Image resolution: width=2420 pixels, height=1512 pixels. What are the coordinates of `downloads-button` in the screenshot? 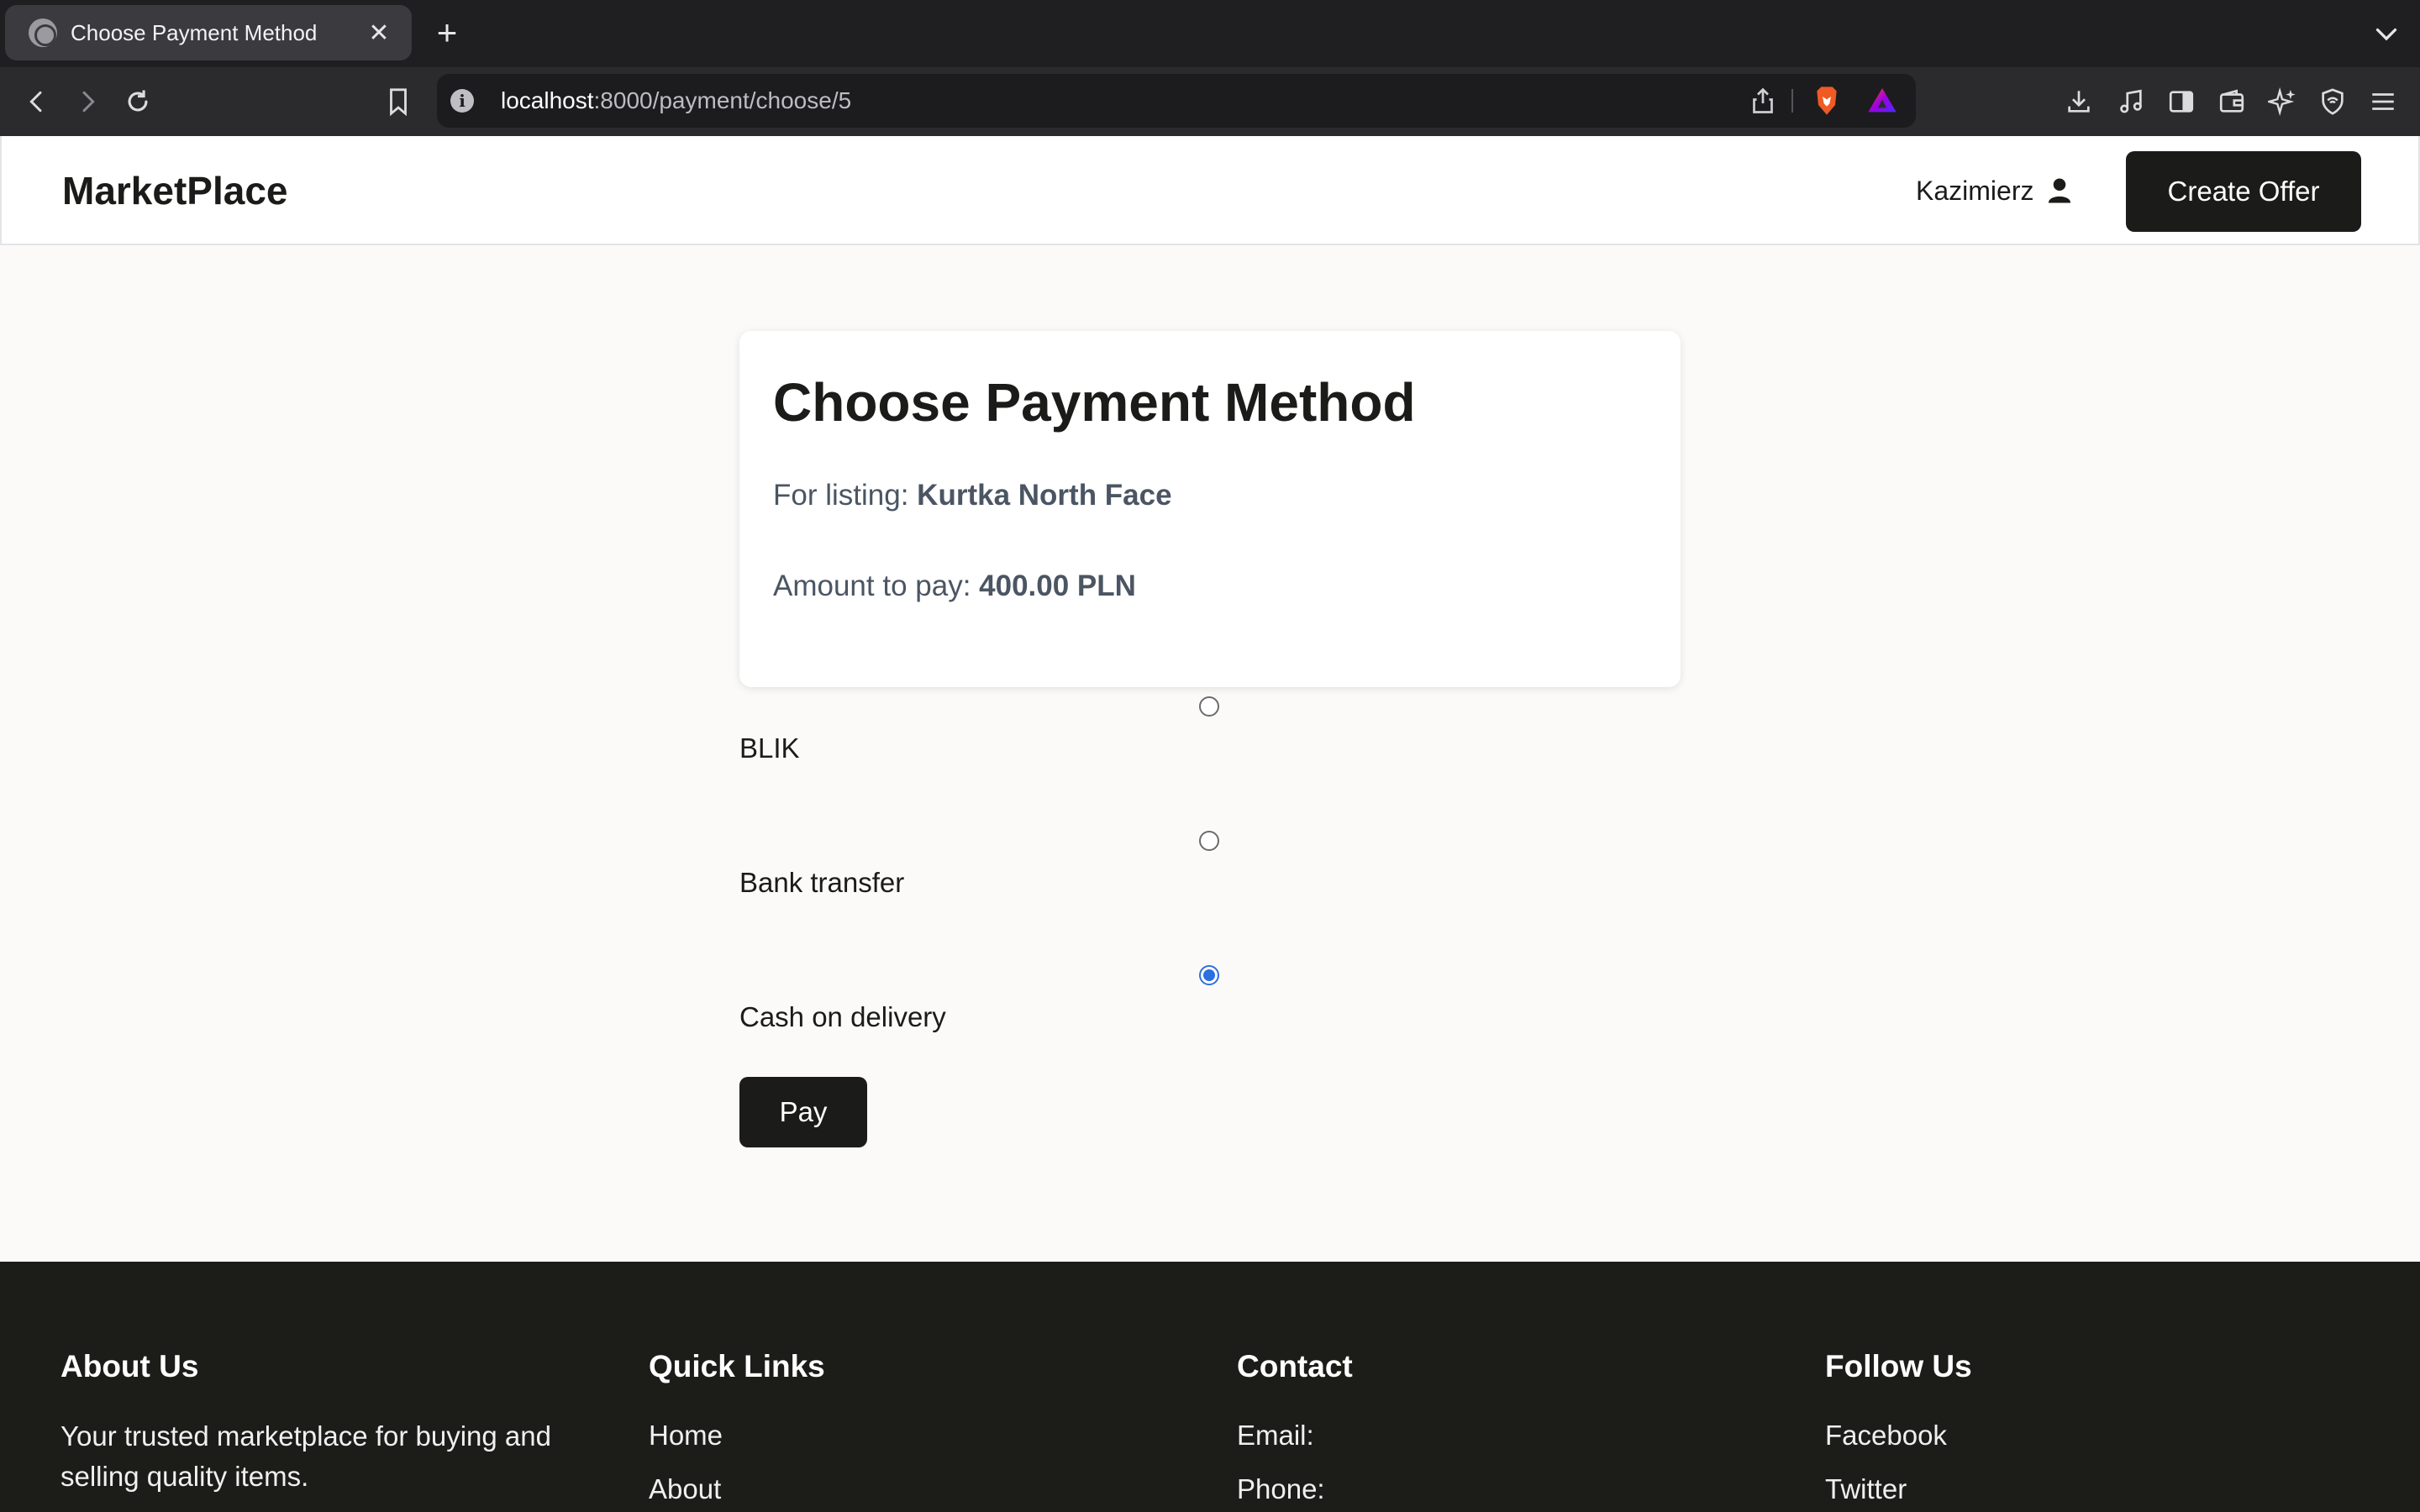 It's located at (2079, 101).